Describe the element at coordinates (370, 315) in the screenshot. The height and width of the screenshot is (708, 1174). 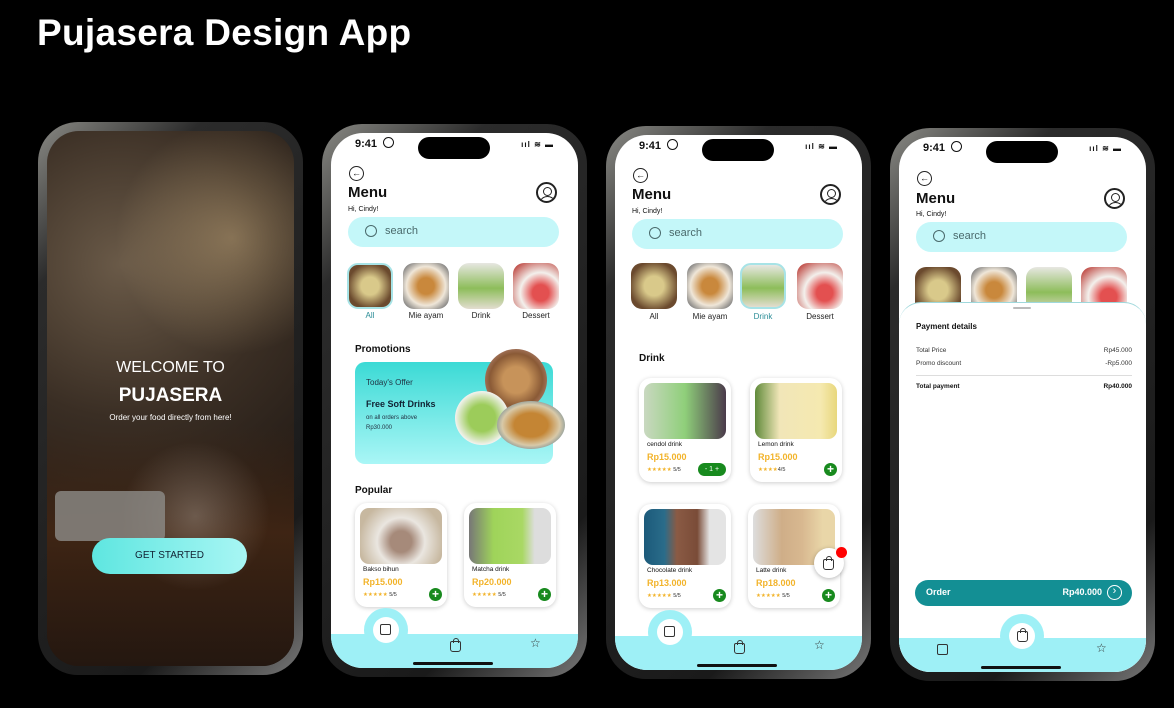
I see `category-label: All` at that location.